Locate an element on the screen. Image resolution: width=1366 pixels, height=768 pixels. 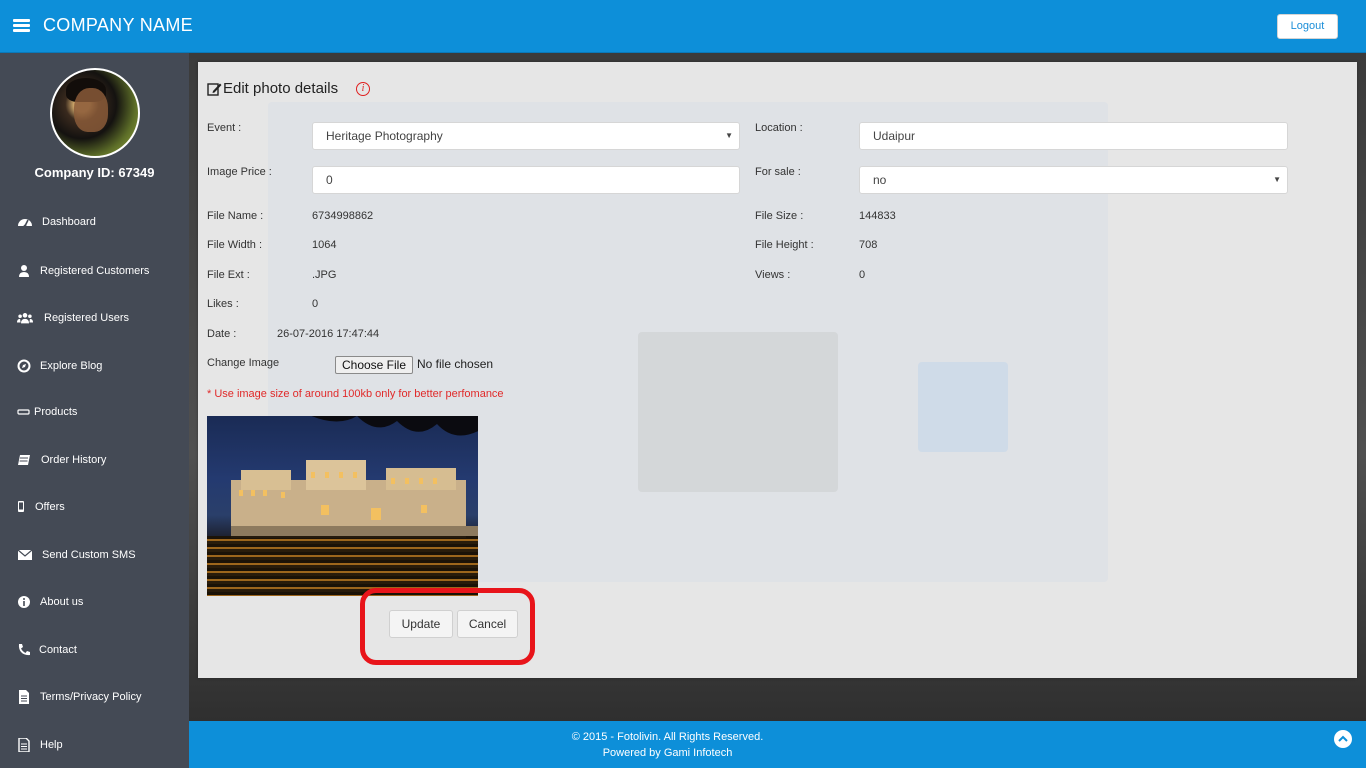
info-icon is located at coordinates (24, 602).